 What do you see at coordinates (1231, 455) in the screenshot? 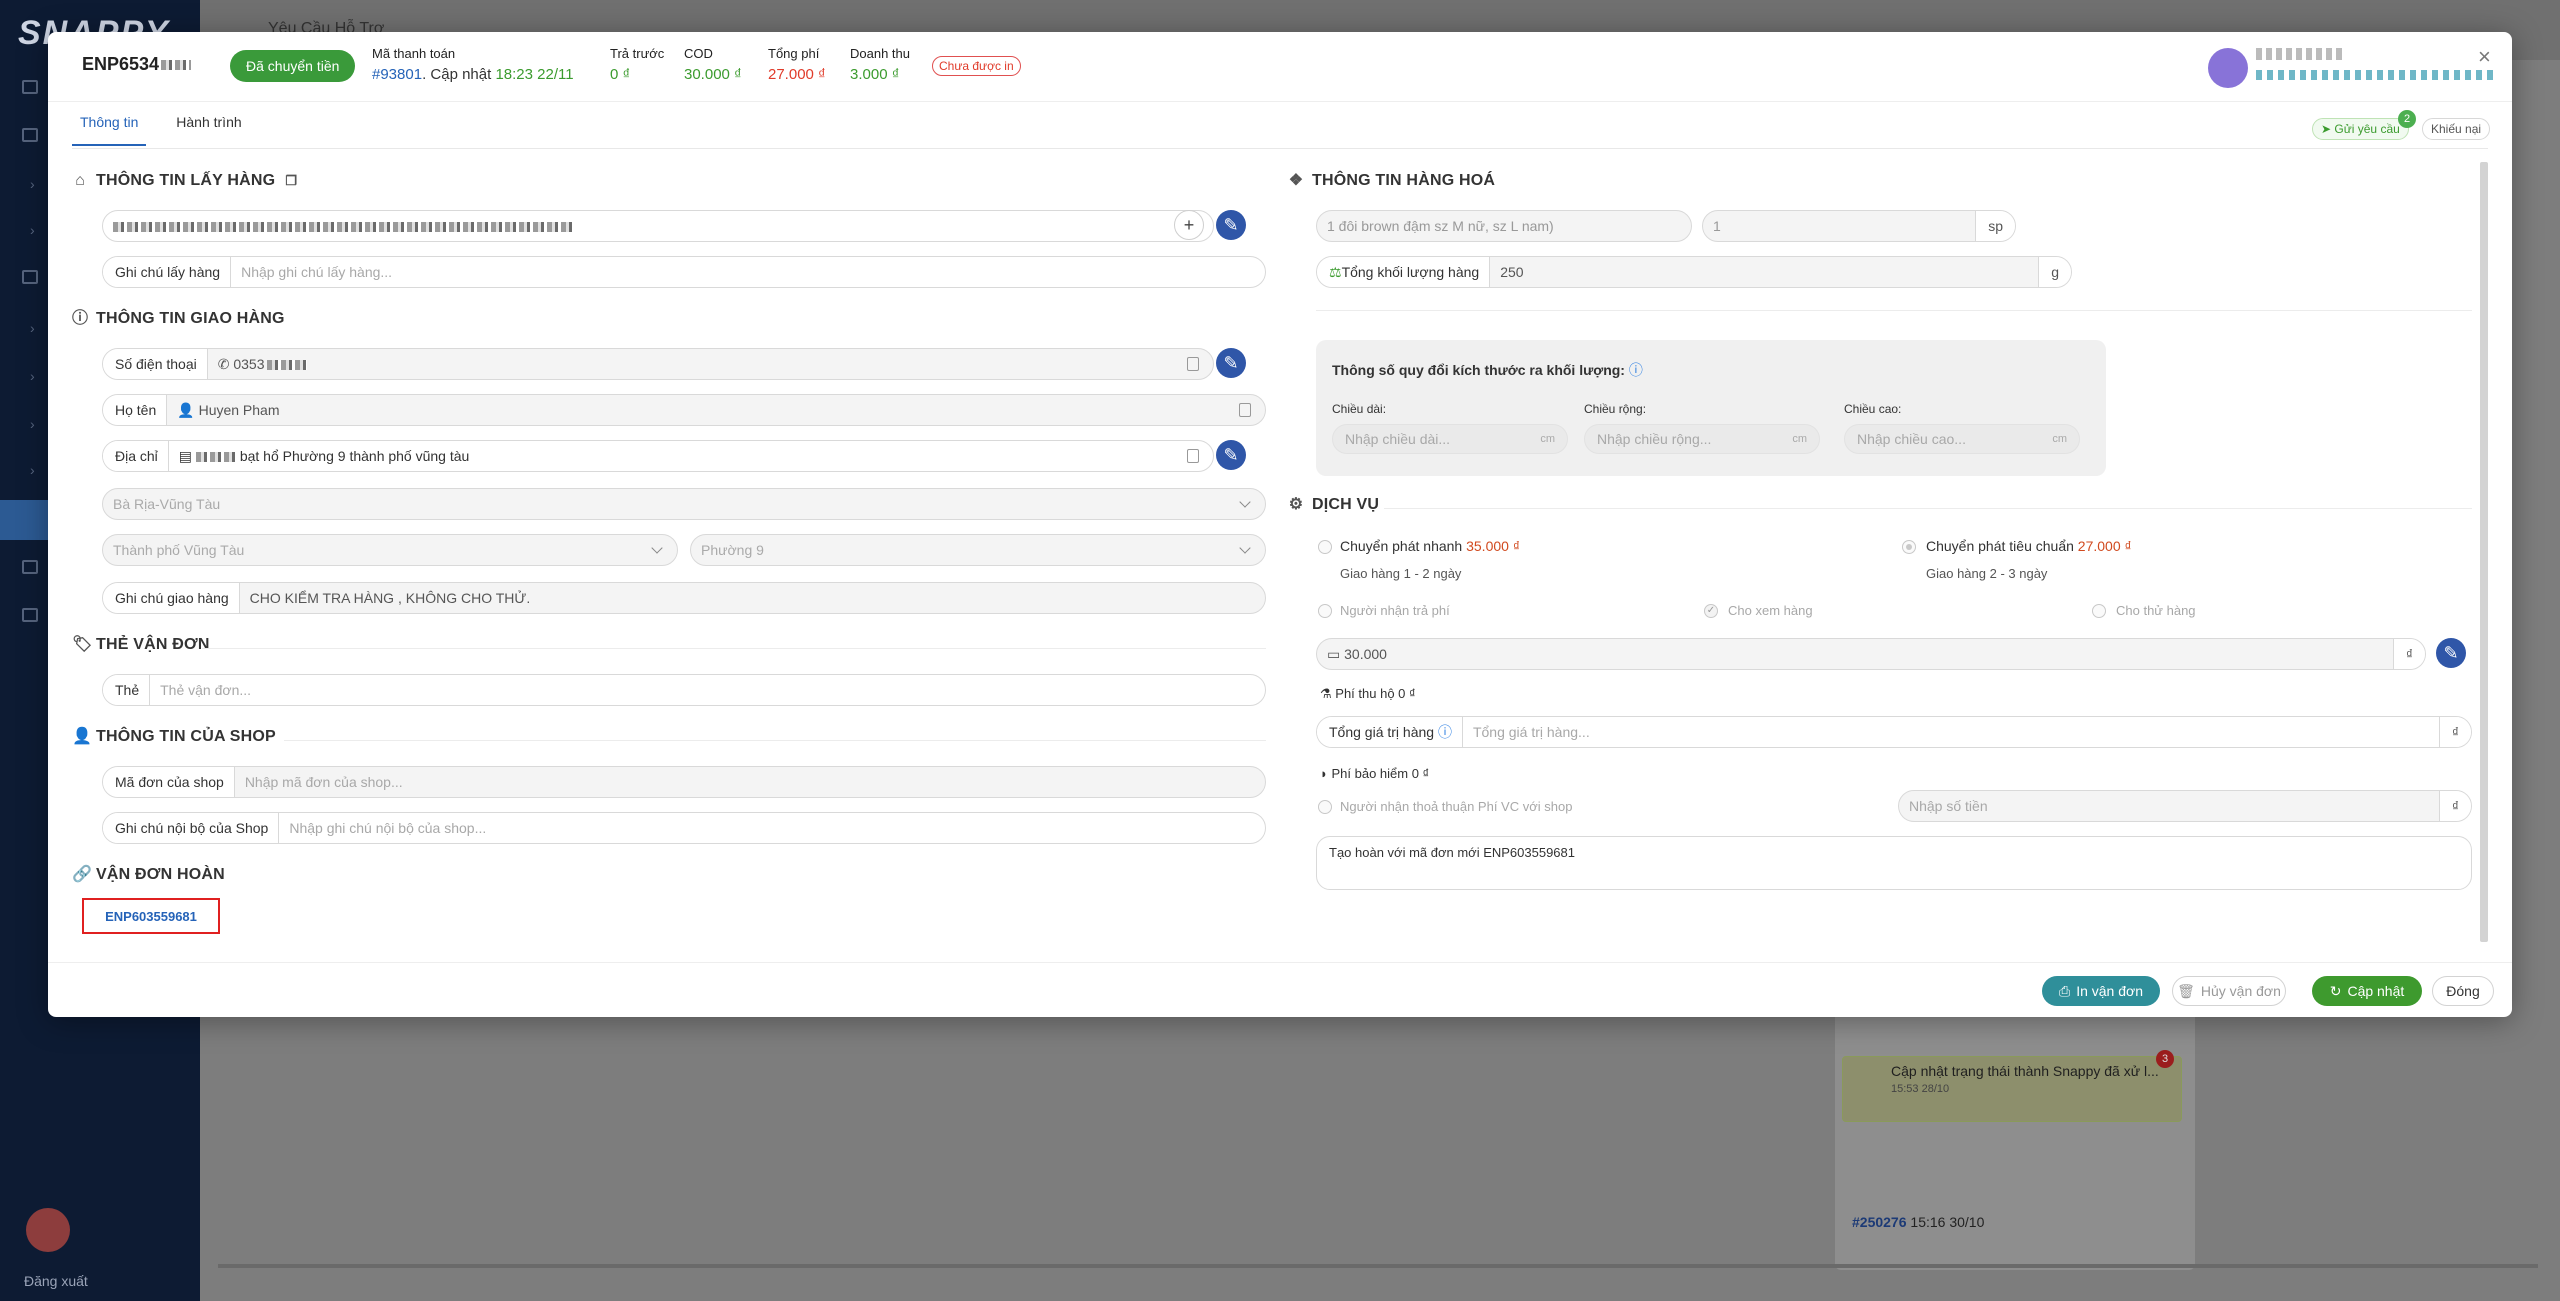
I see `edit-address-button: ✎` at bounding box center [1231, 455].